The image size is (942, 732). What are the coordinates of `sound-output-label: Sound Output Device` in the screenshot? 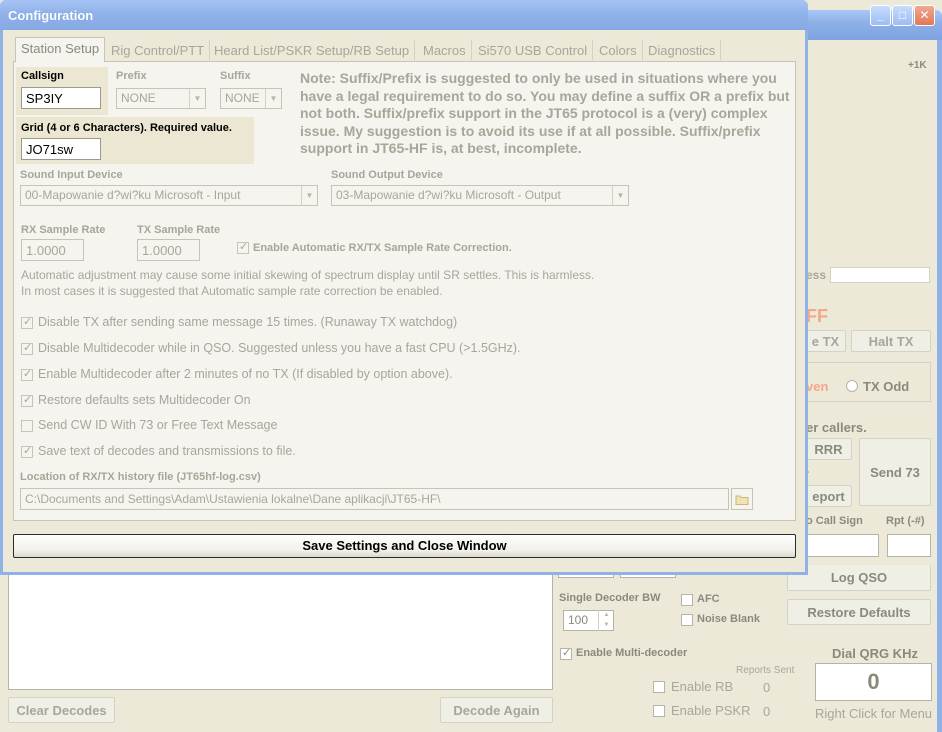 It's located at (387, 175).